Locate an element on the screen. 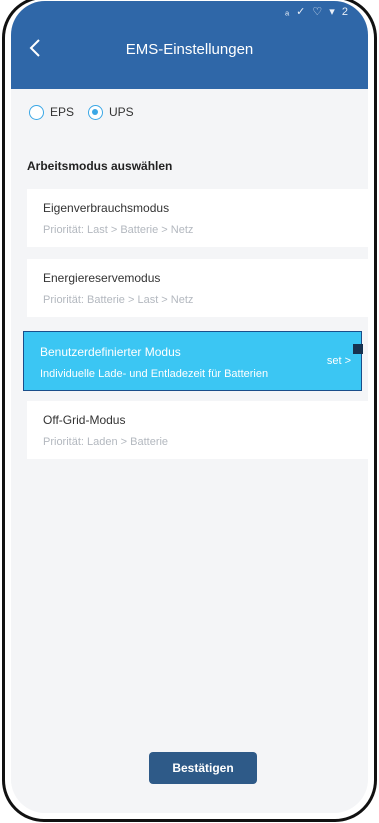 The width and height of the screenshot is (379, 823). mode-desc: Priorität: Batterie > Last > Netz is located at coordinates (118, 300).